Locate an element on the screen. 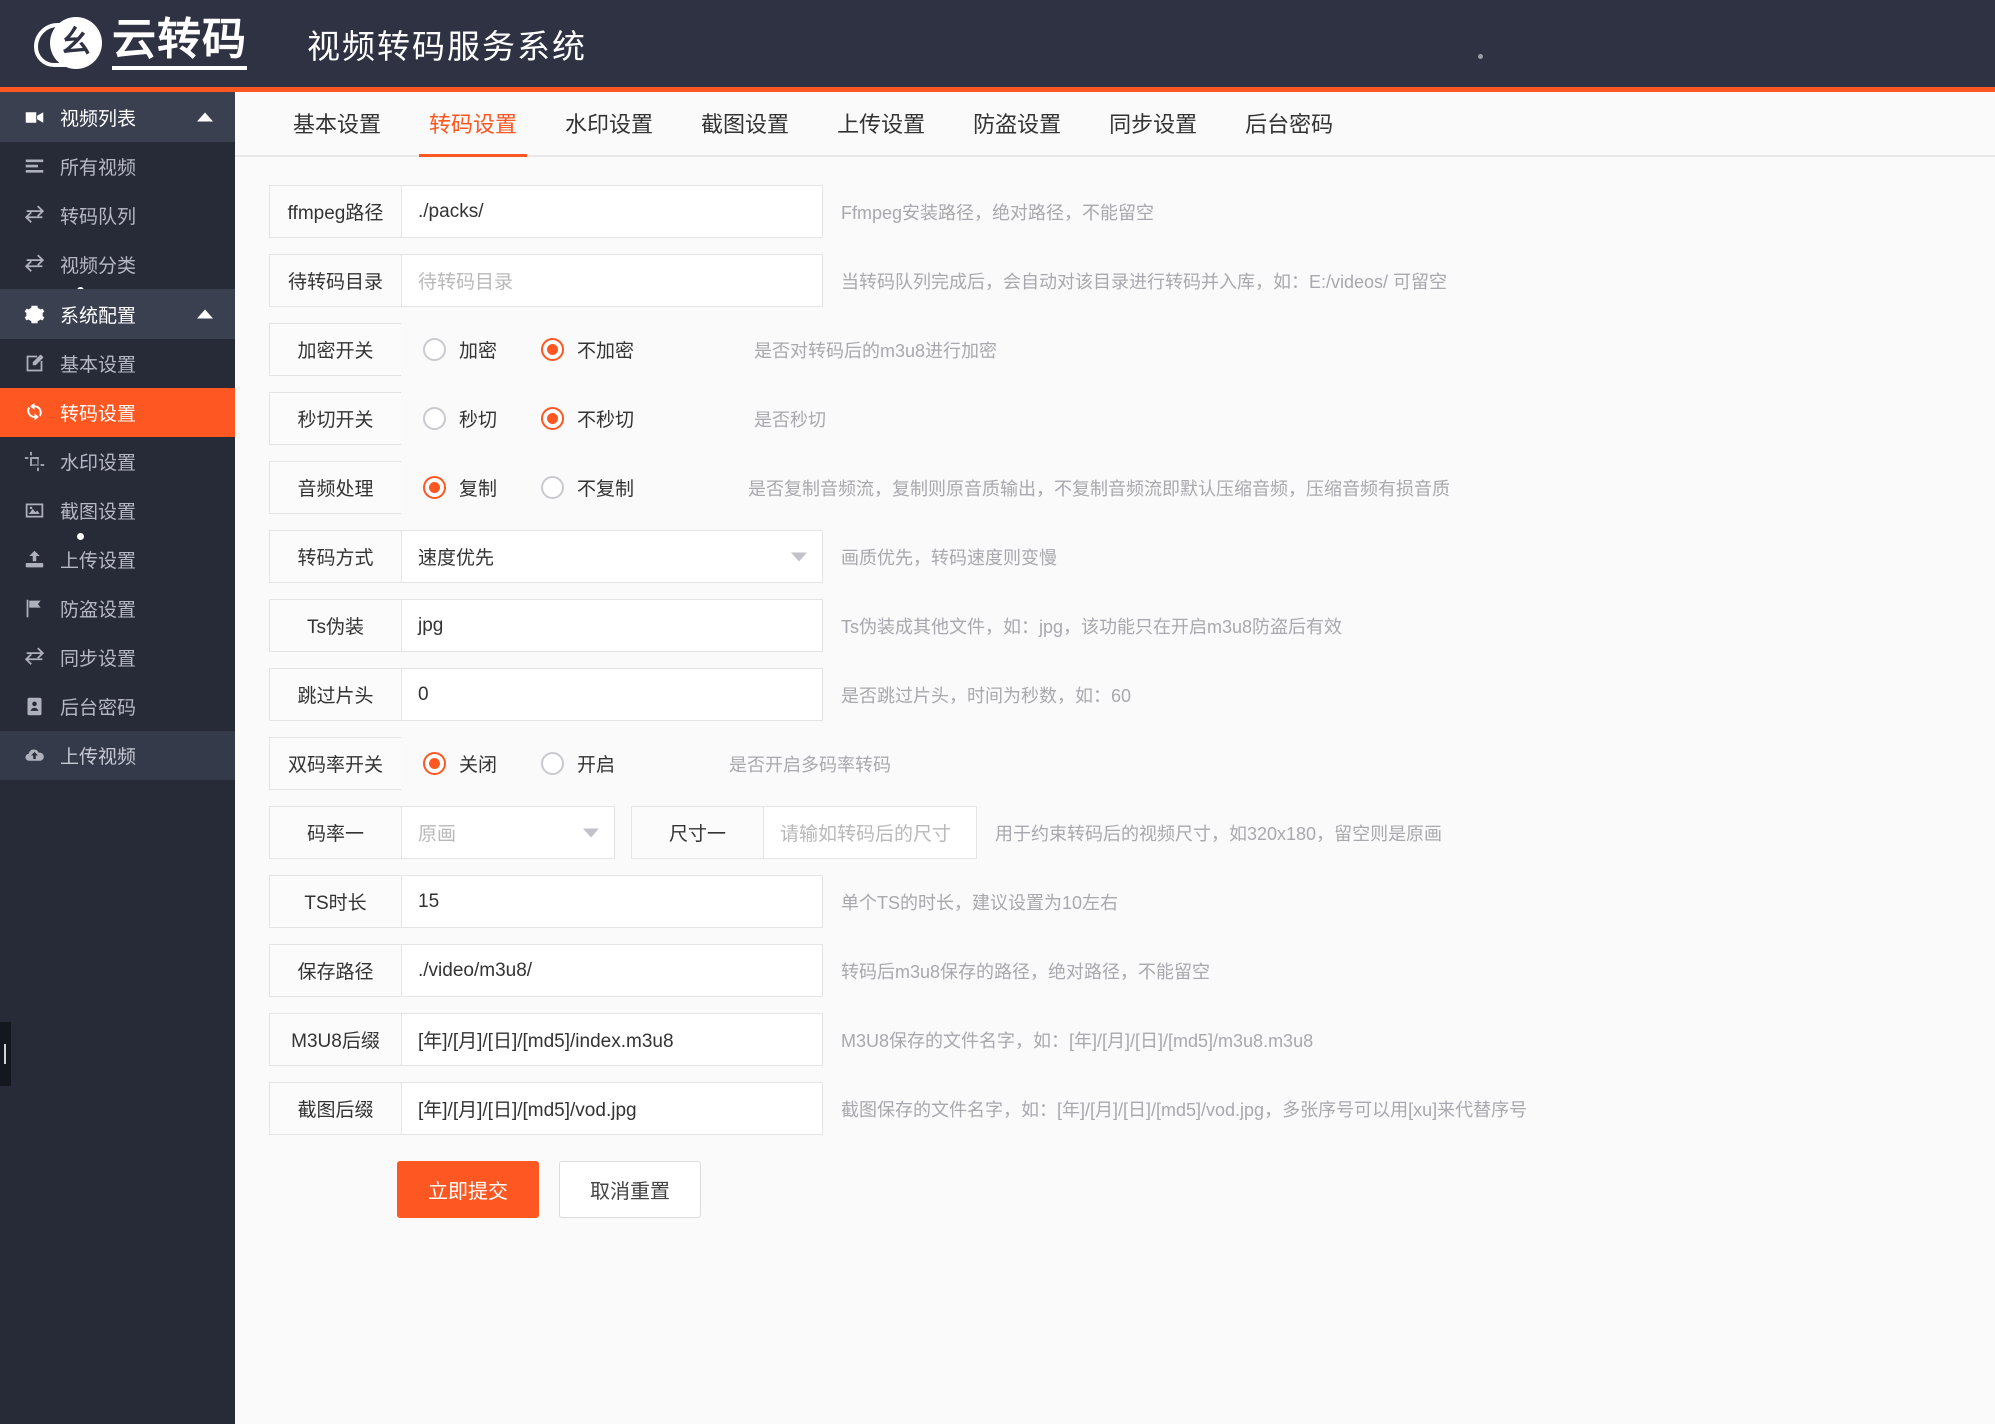  pending-dir-input: 待转码目录 is located at coordinates (612, 280).